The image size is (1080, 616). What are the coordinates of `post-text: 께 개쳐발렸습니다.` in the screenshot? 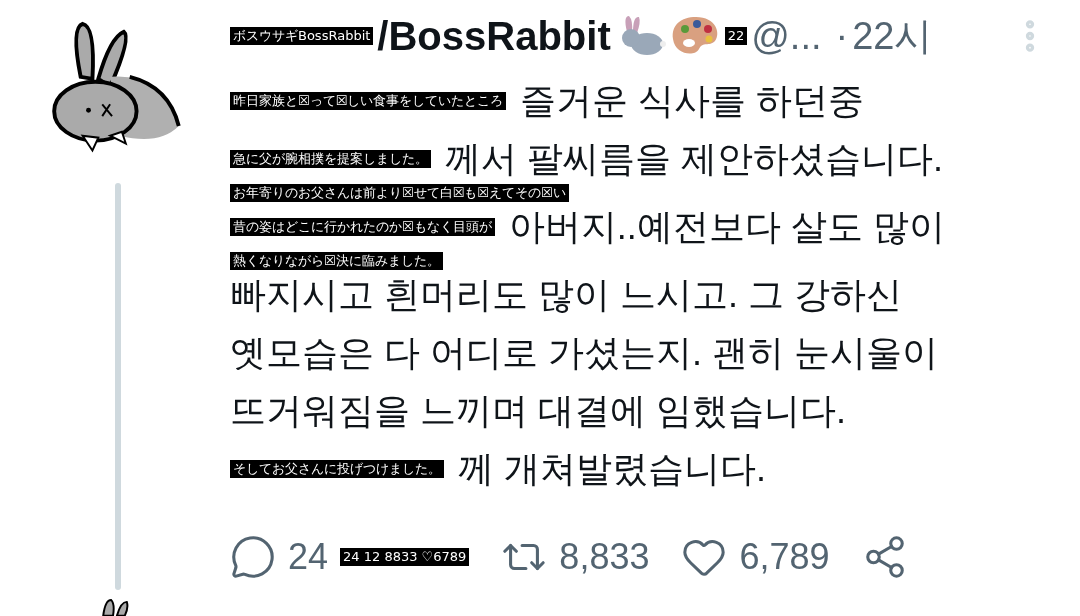 It's located at (612, 468).